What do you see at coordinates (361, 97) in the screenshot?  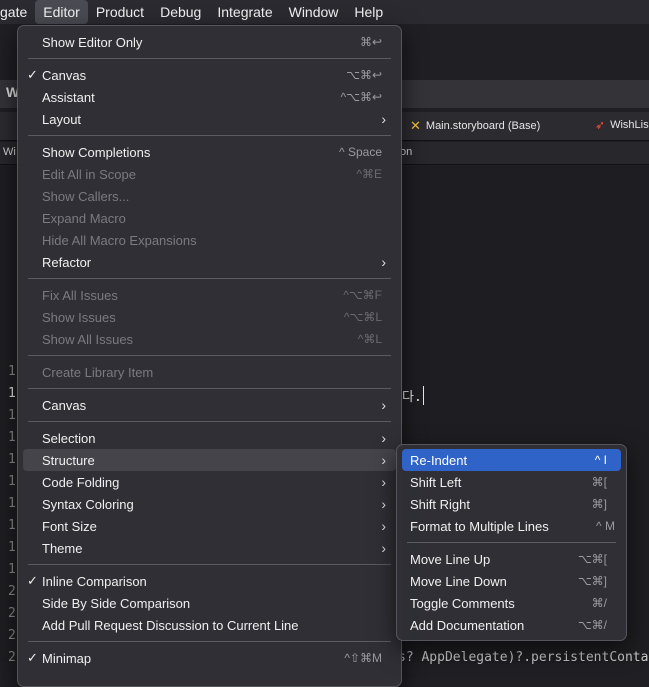 I see `menu-item-shortcut: ^⌥⌘↩` at bounding box center [361, 97].